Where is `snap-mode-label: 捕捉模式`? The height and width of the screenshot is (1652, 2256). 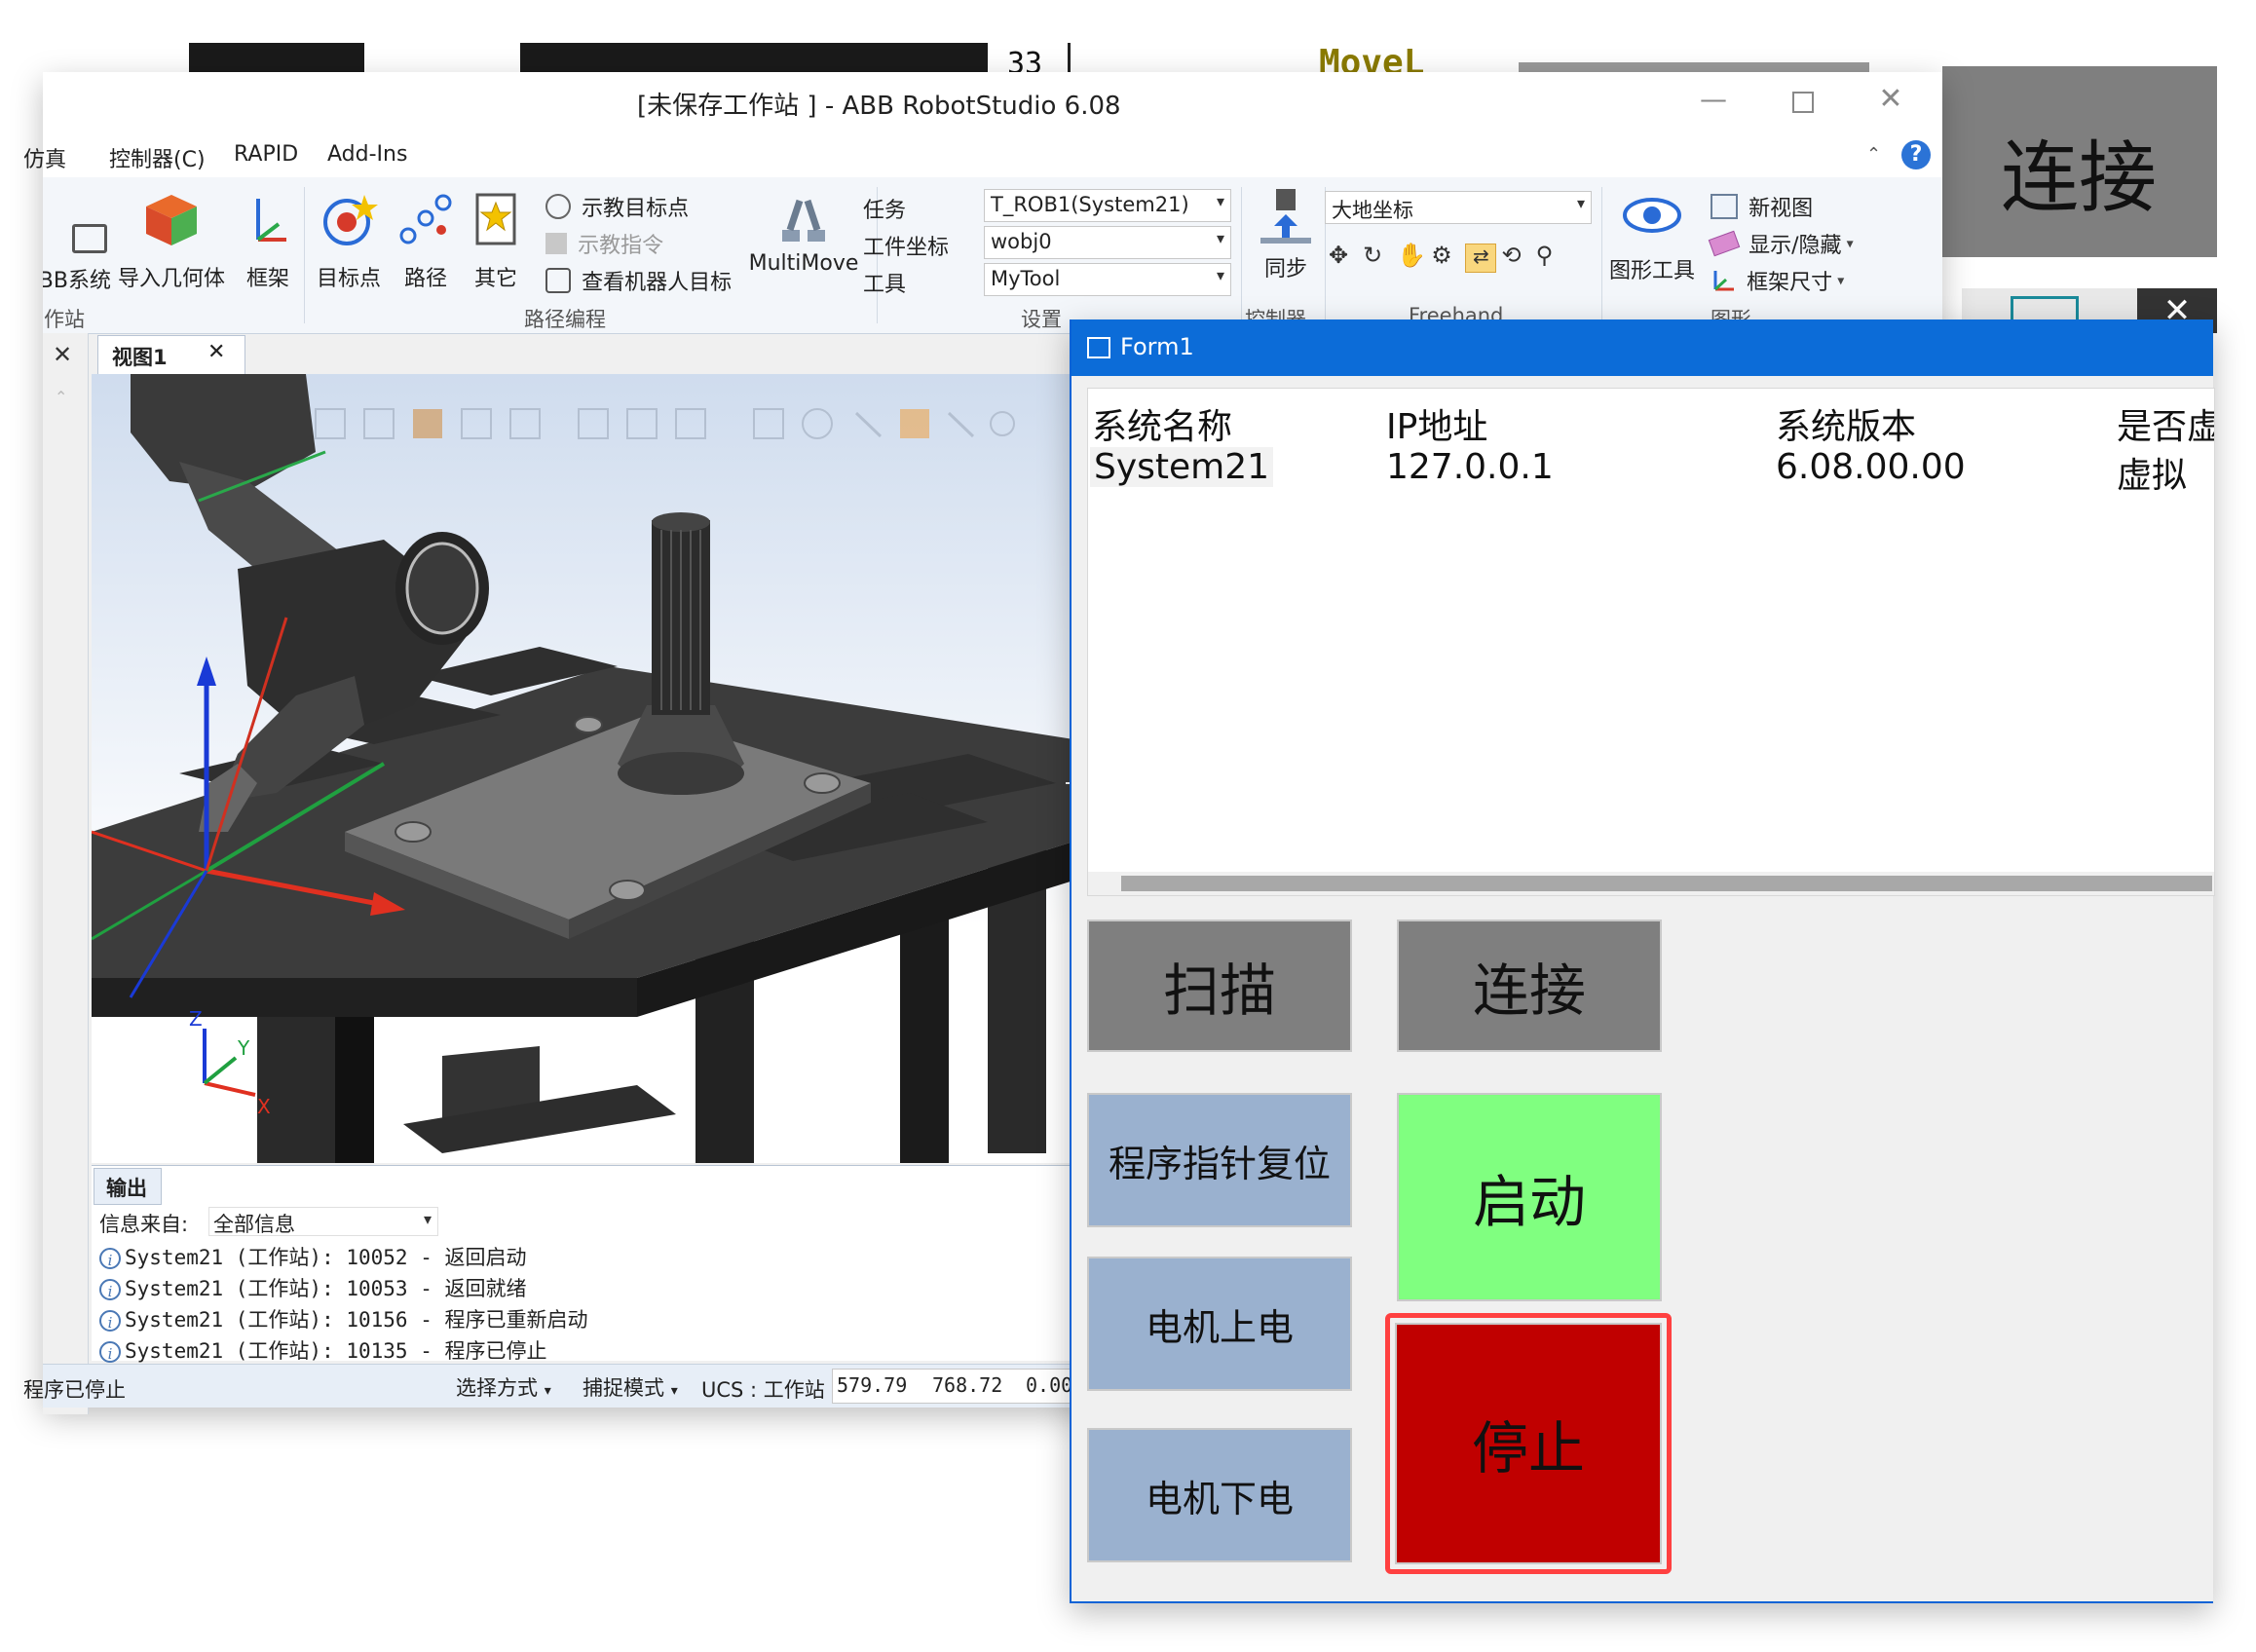
snap-mode-label: 捕捉模式 is located at coordinates (623, 1388).